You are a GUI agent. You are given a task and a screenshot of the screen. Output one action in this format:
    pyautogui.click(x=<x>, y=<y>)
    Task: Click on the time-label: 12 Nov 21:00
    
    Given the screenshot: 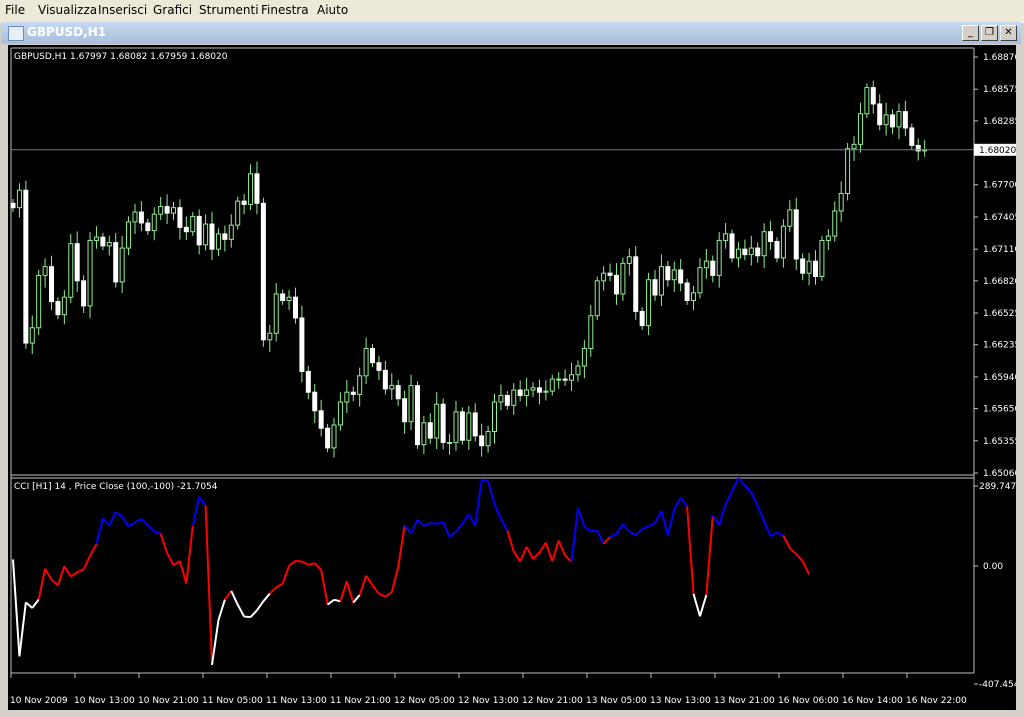 What is the action you would take?
    pyautogui.click(x=552, y=701)
    